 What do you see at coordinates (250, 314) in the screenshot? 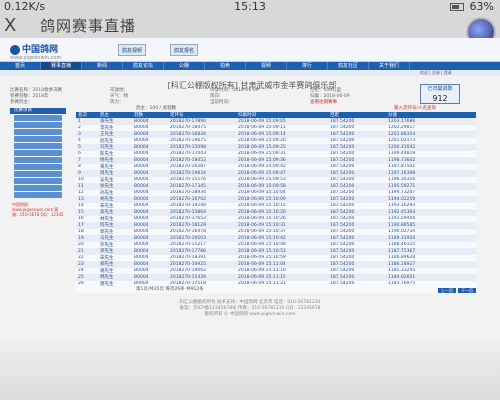
I see `footer-line: 版权所有 © 中国鸽网 www.pigeonwin.com` at bounding box center [250, 314].